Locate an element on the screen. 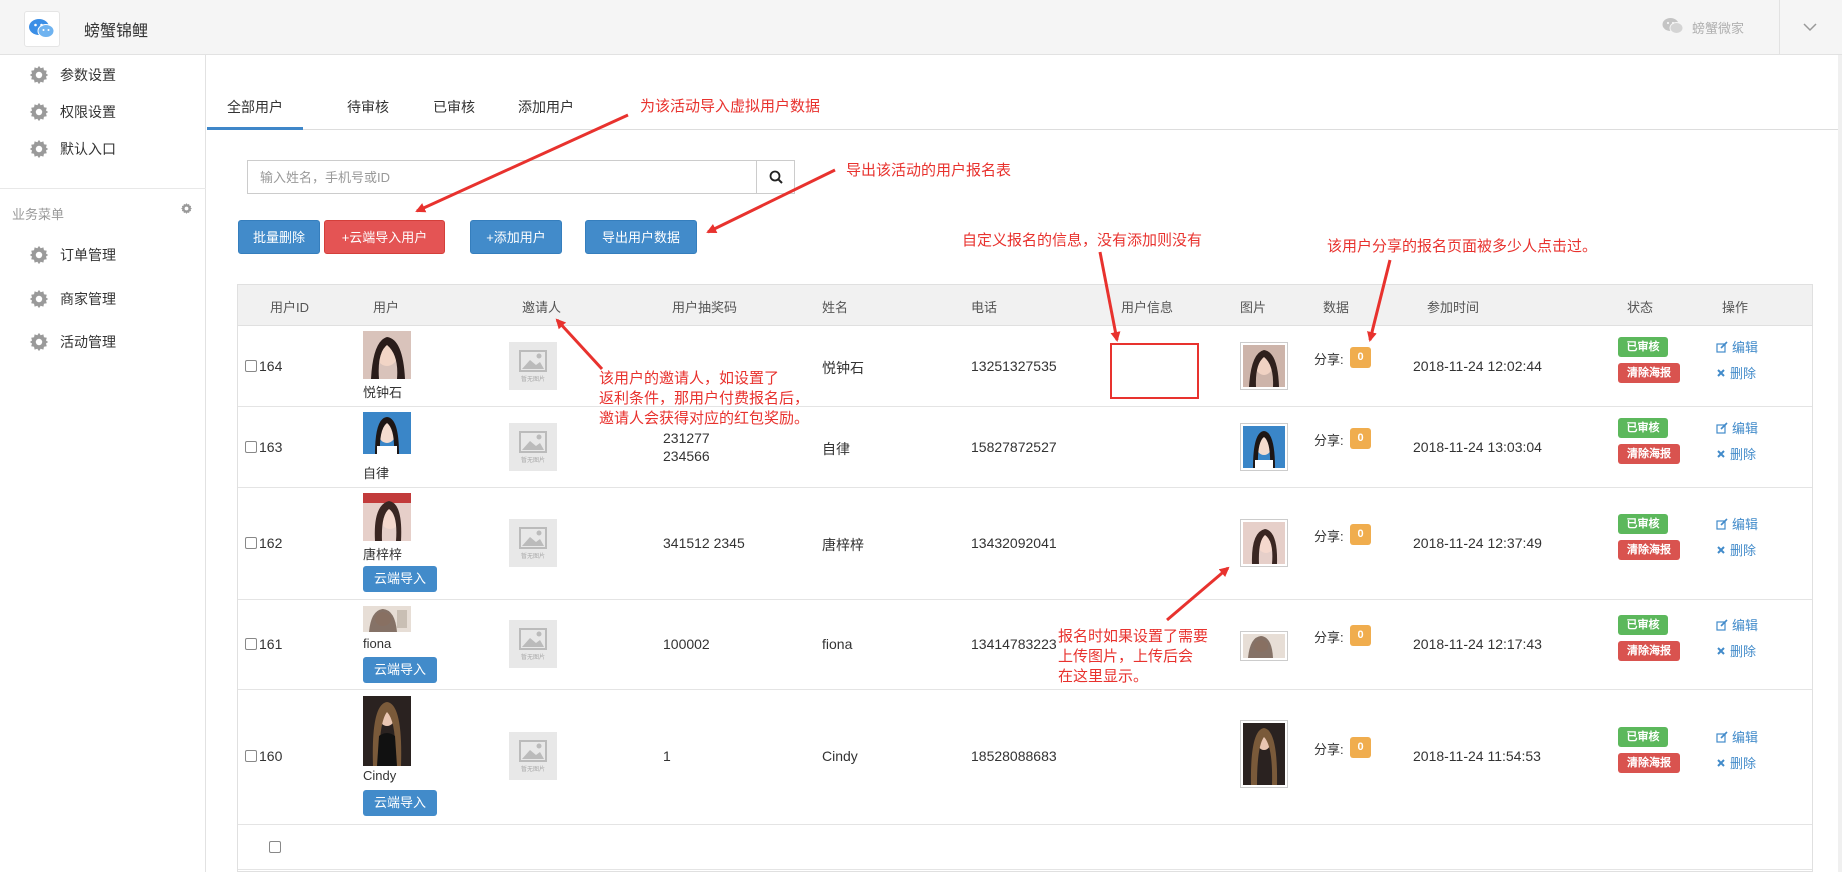 This screenshot has height=872, width=1842. lottery-code-line: 231277 is located at coordinates (686, 438).